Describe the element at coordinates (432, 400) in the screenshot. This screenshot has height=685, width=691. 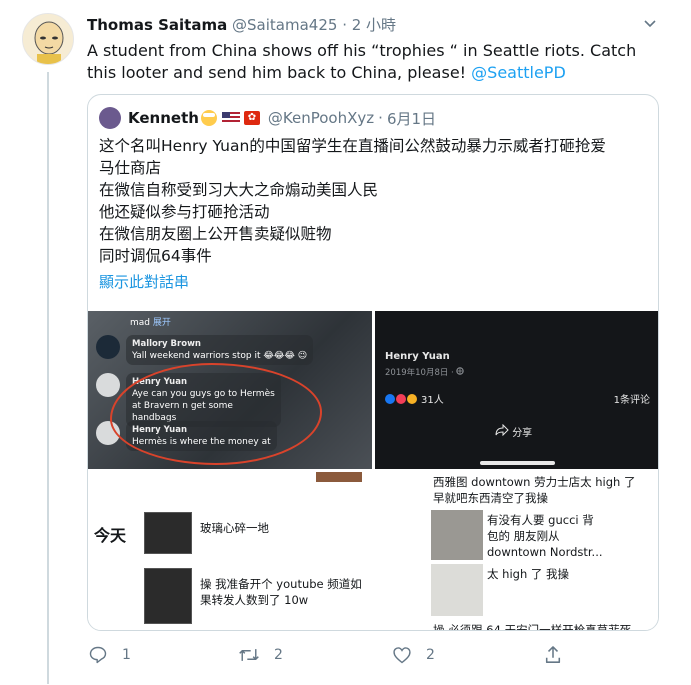
I see `reaction-count: 31人` at that location.